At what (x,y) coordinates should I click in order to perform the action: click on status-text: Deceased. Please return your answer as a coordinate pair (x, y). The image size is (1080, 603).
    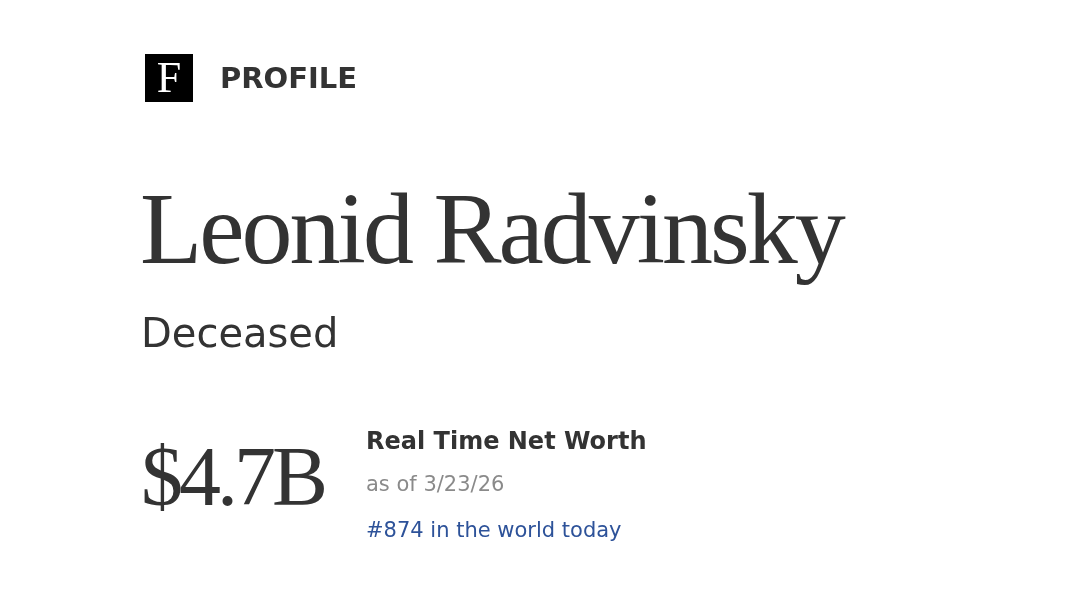
    Looking at the image, I should click on (240, 333).